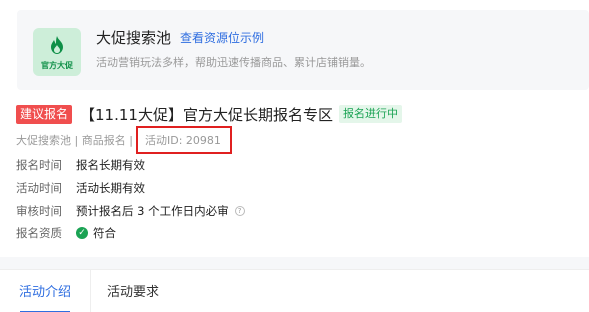  I want to click on info-label: 活动时间, so click(39, 188).